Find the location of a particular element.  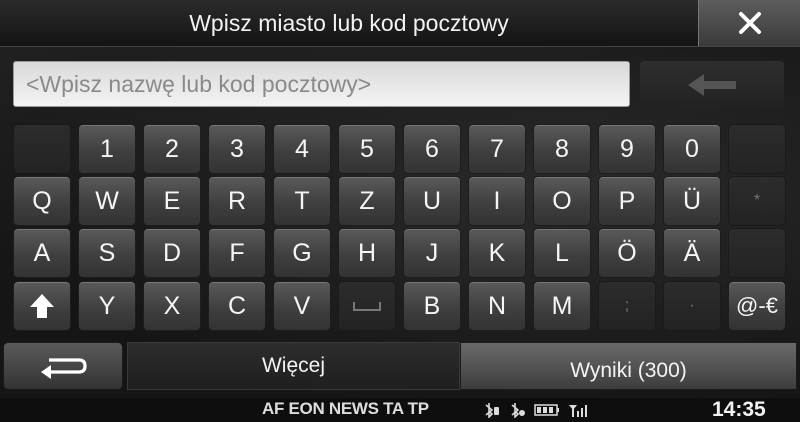

close-icon is located at coordinates (750, 23).